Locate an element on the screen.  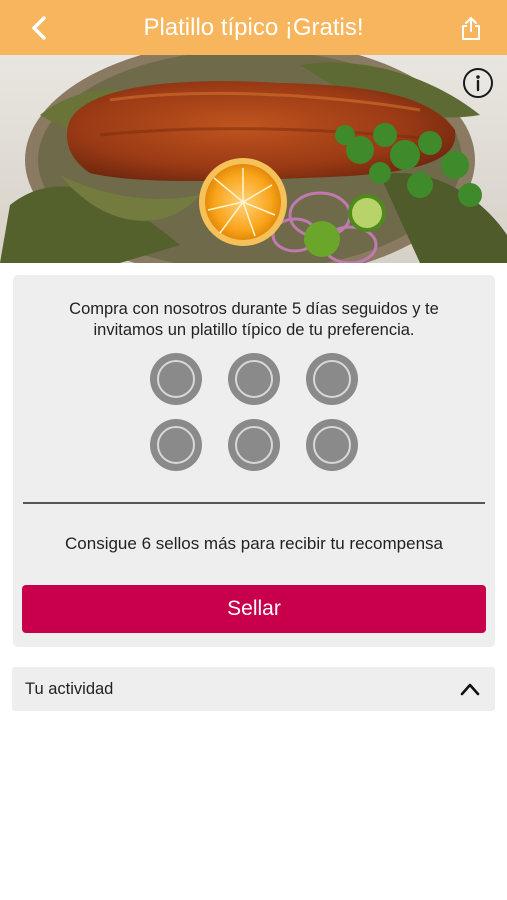
info-button is located at coordinates (478, 83).